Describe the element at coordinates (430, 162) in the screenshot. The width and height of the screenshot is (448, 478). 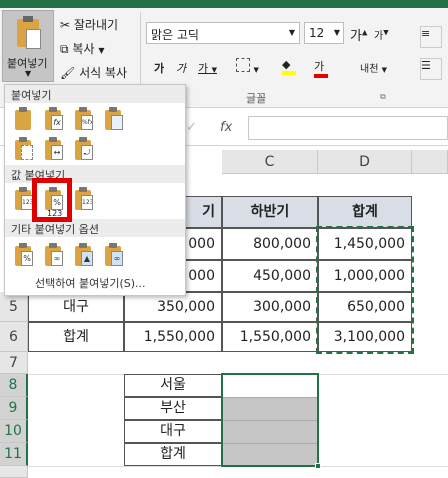
I see `column-header-e` at that location.